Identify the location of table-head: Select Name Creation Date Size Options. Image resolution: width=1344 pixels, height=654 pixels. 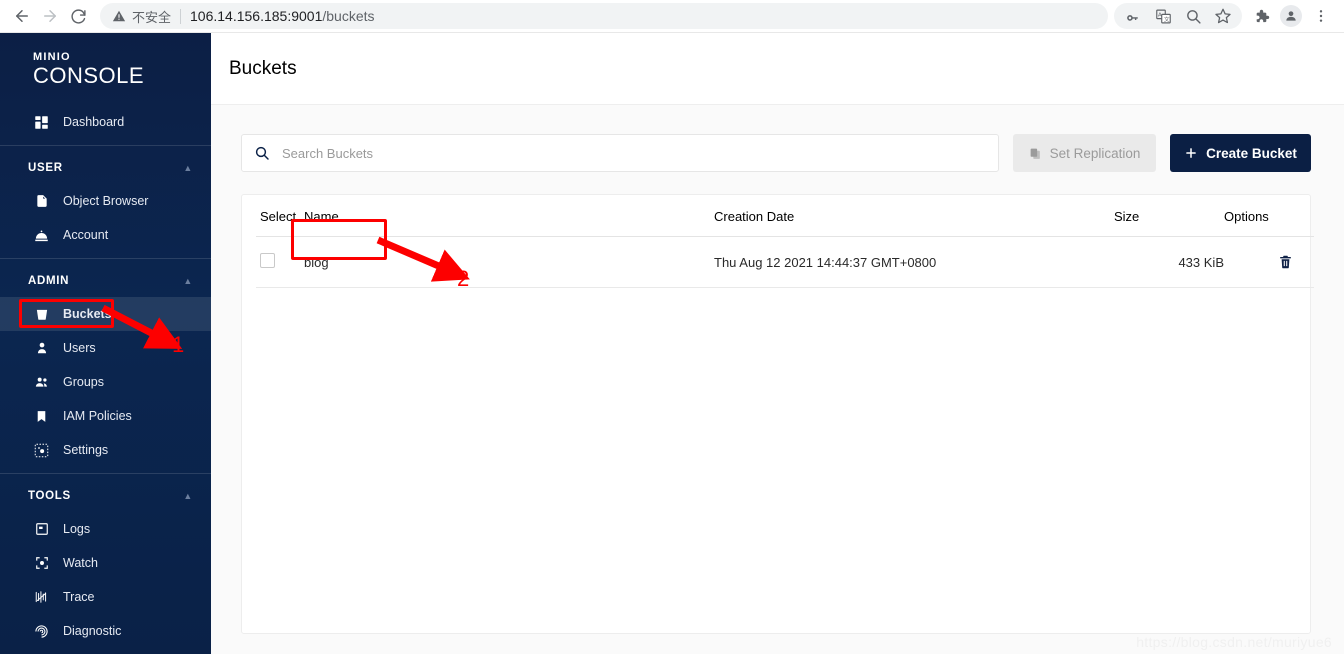
(785, 216).